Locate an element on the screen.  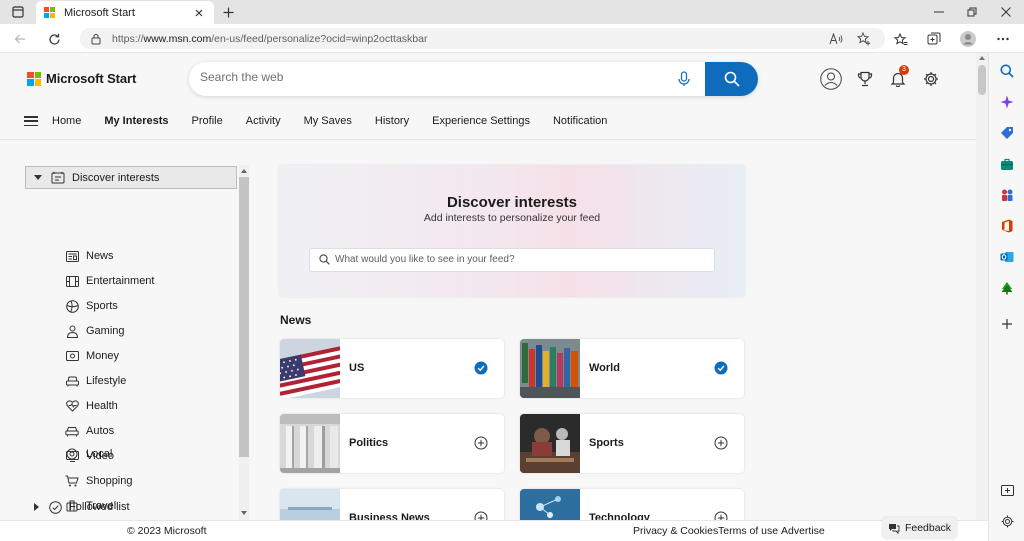
topic-label: Politics is located at coordinates (369, 443).